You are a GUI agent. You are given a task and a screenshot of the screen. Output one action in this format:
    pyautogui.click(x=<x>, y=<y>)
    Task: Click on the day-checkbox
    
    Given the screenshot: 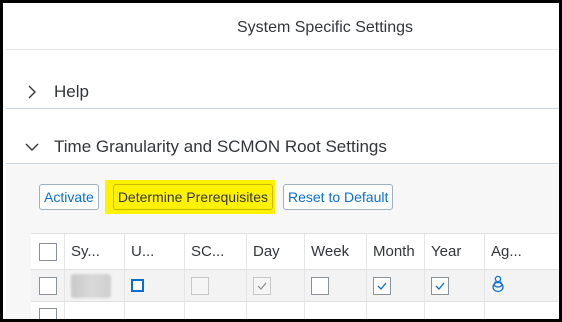 What is the action you would take?
    pyautogui.click(x=262, y=285)
    